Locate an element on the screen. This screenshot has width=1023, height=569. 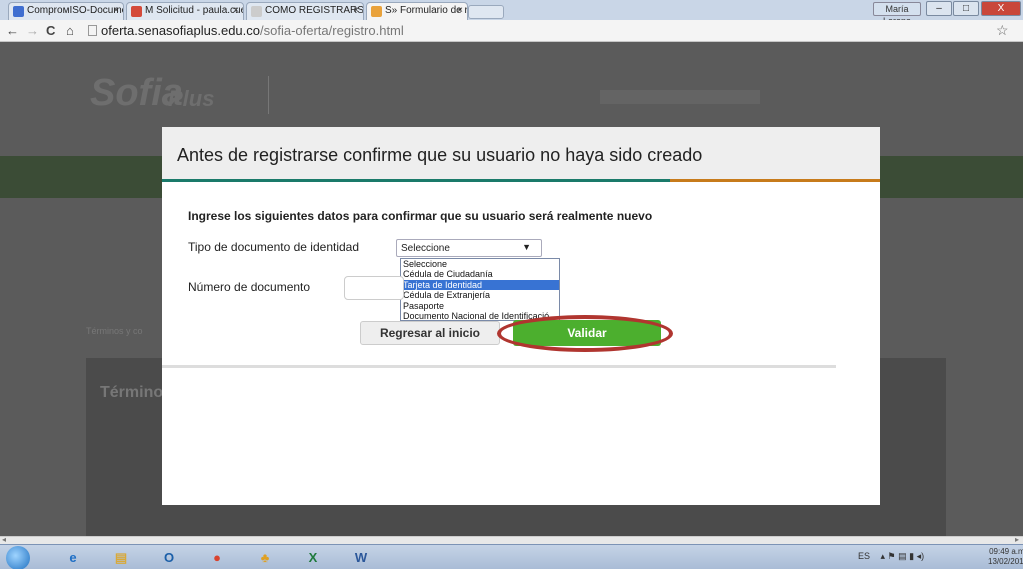
tab-formulario-registro: S» Formulario de registro par × is located at coordinates (417, 11).